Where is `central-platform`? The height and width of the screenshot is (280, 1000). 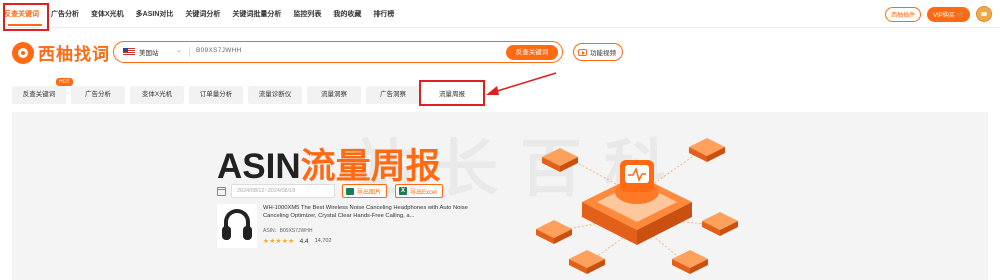
central-platform is located at coordinates (637, 202).